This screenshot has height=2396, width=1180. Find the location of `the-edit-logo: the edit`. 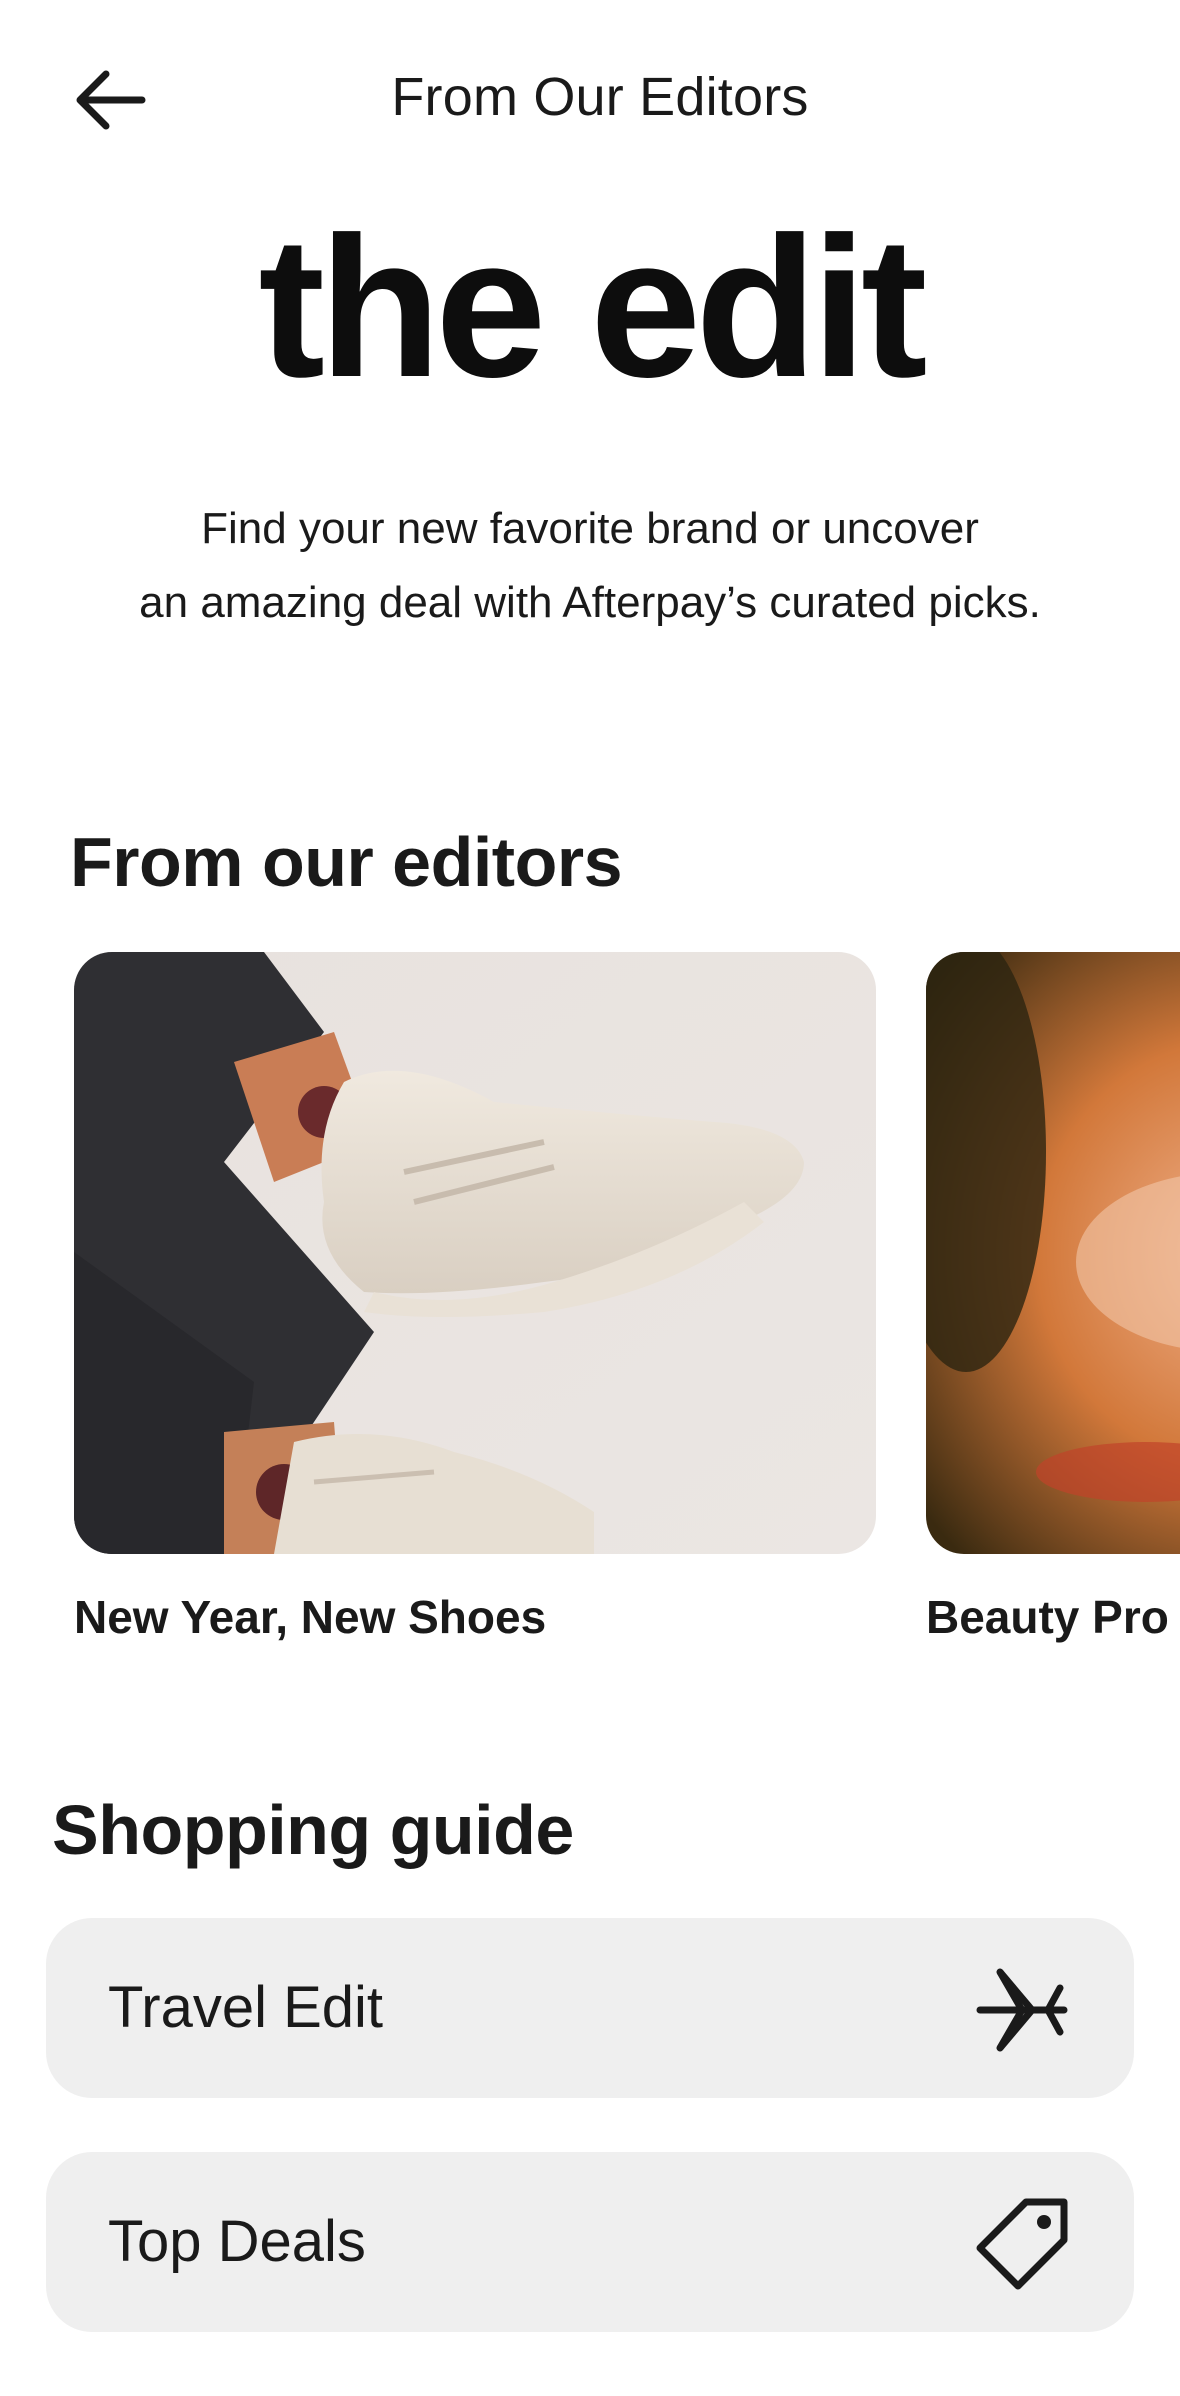

the-edit-logo: the edit is located at coordinates (592, 307).